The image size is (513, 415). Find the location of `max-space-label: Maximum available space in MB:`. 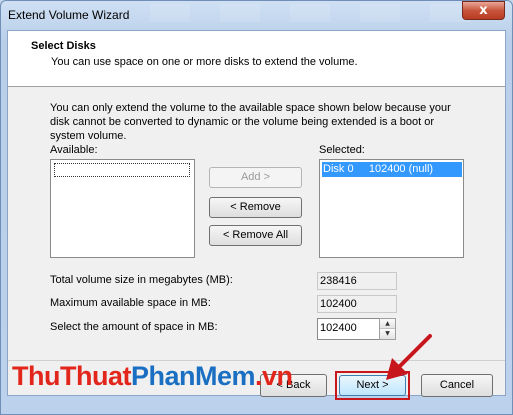

max-space-label: Maximum available space in MB: is located at coordinates (130, 303).